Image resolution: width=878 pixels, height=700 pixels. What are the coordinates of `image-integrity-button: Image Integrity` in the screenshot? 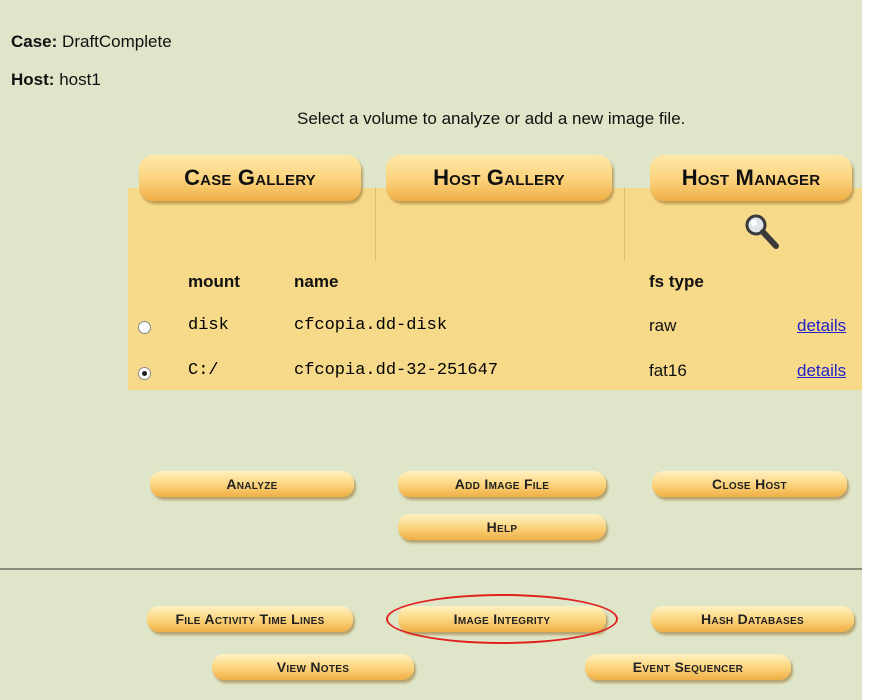 It's located at (502, 619).